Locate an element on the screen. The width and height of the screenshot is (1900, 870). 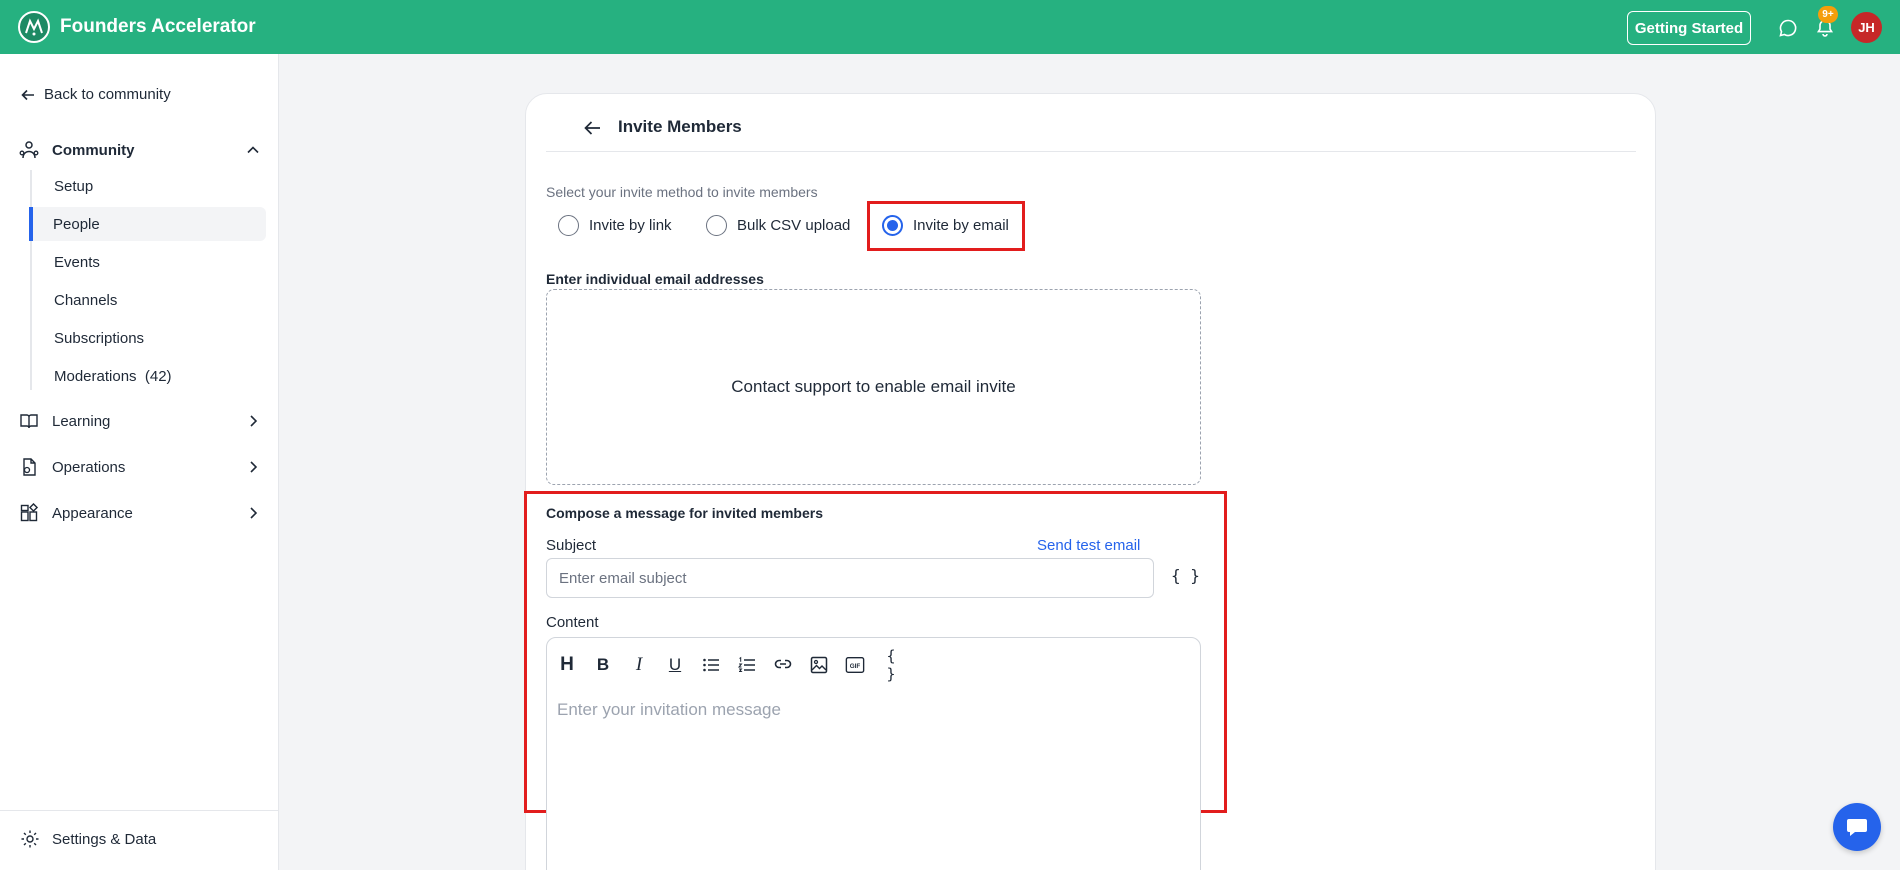
email-addresses-dropzone: Contact support to enable email invite is located at coordinates (873, 387).